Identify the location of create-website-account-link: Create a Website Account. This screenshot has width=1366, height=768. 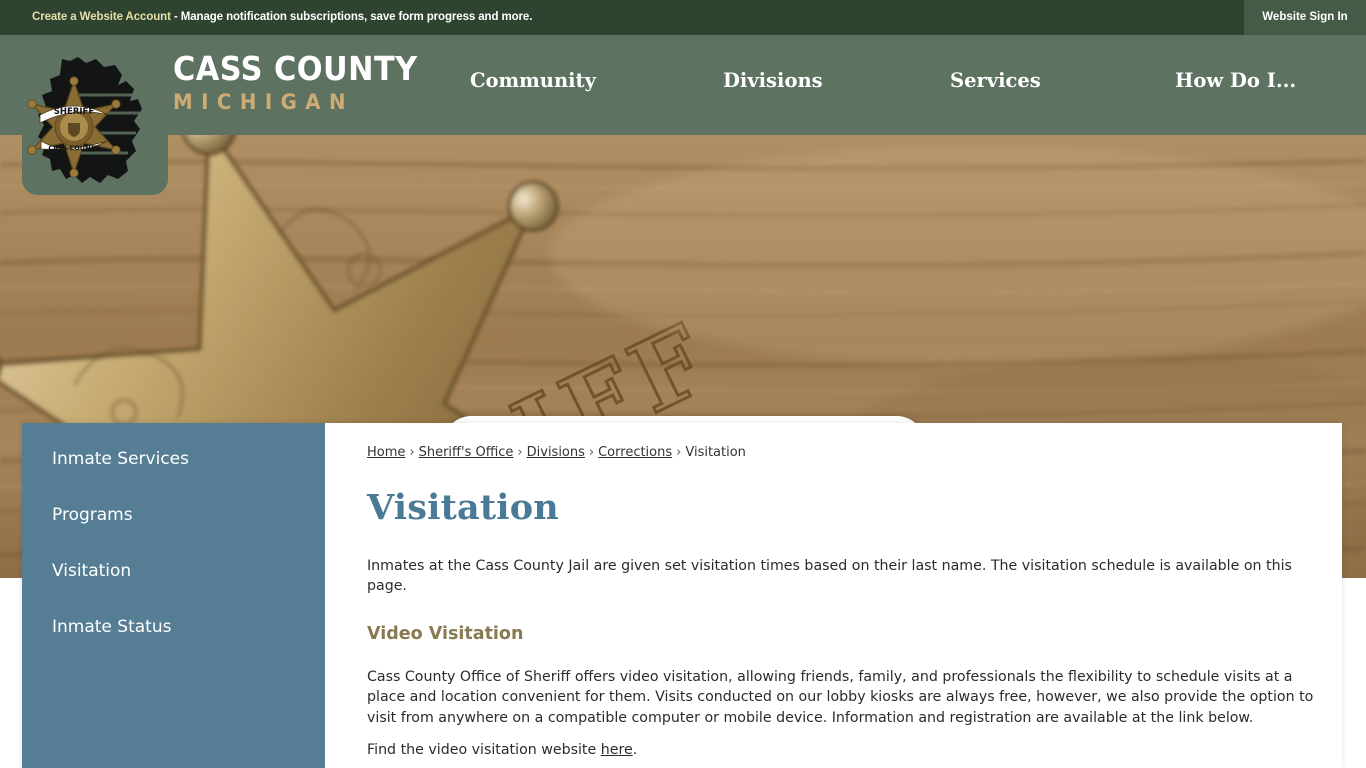
(101, 17).